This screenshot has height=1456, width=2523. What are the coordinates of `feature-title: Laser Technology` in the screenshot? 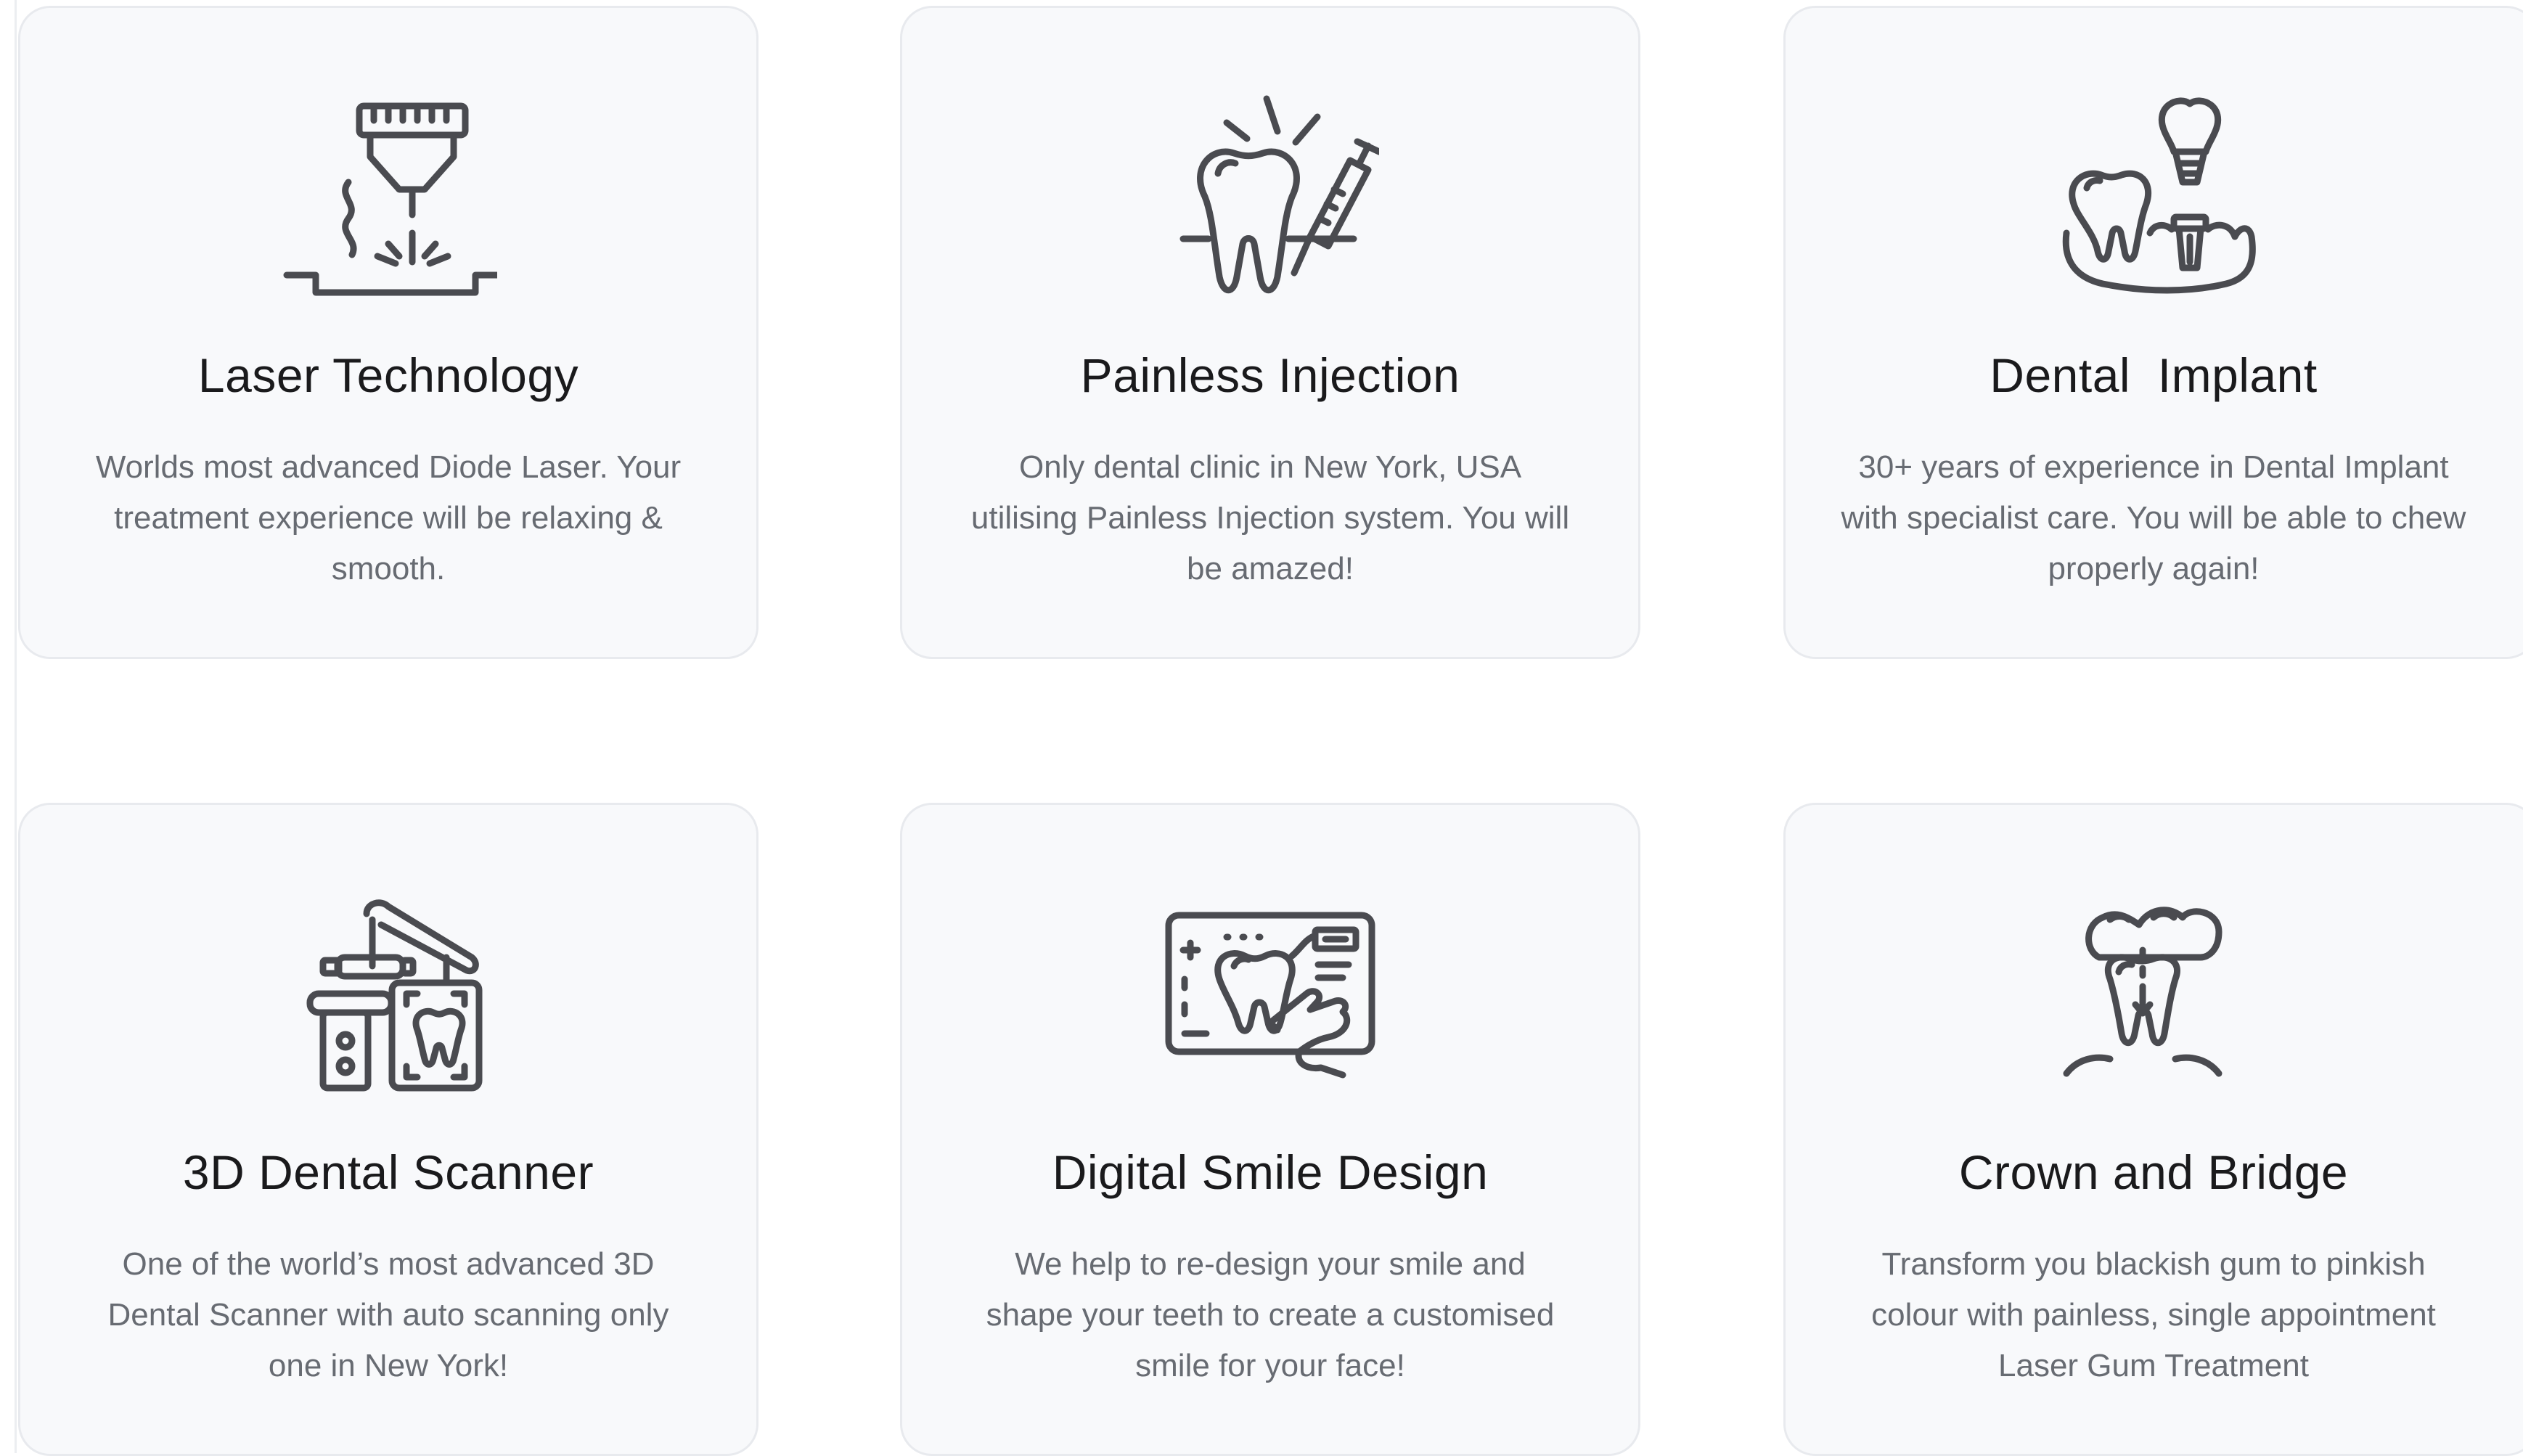 It's located at (388, 375).